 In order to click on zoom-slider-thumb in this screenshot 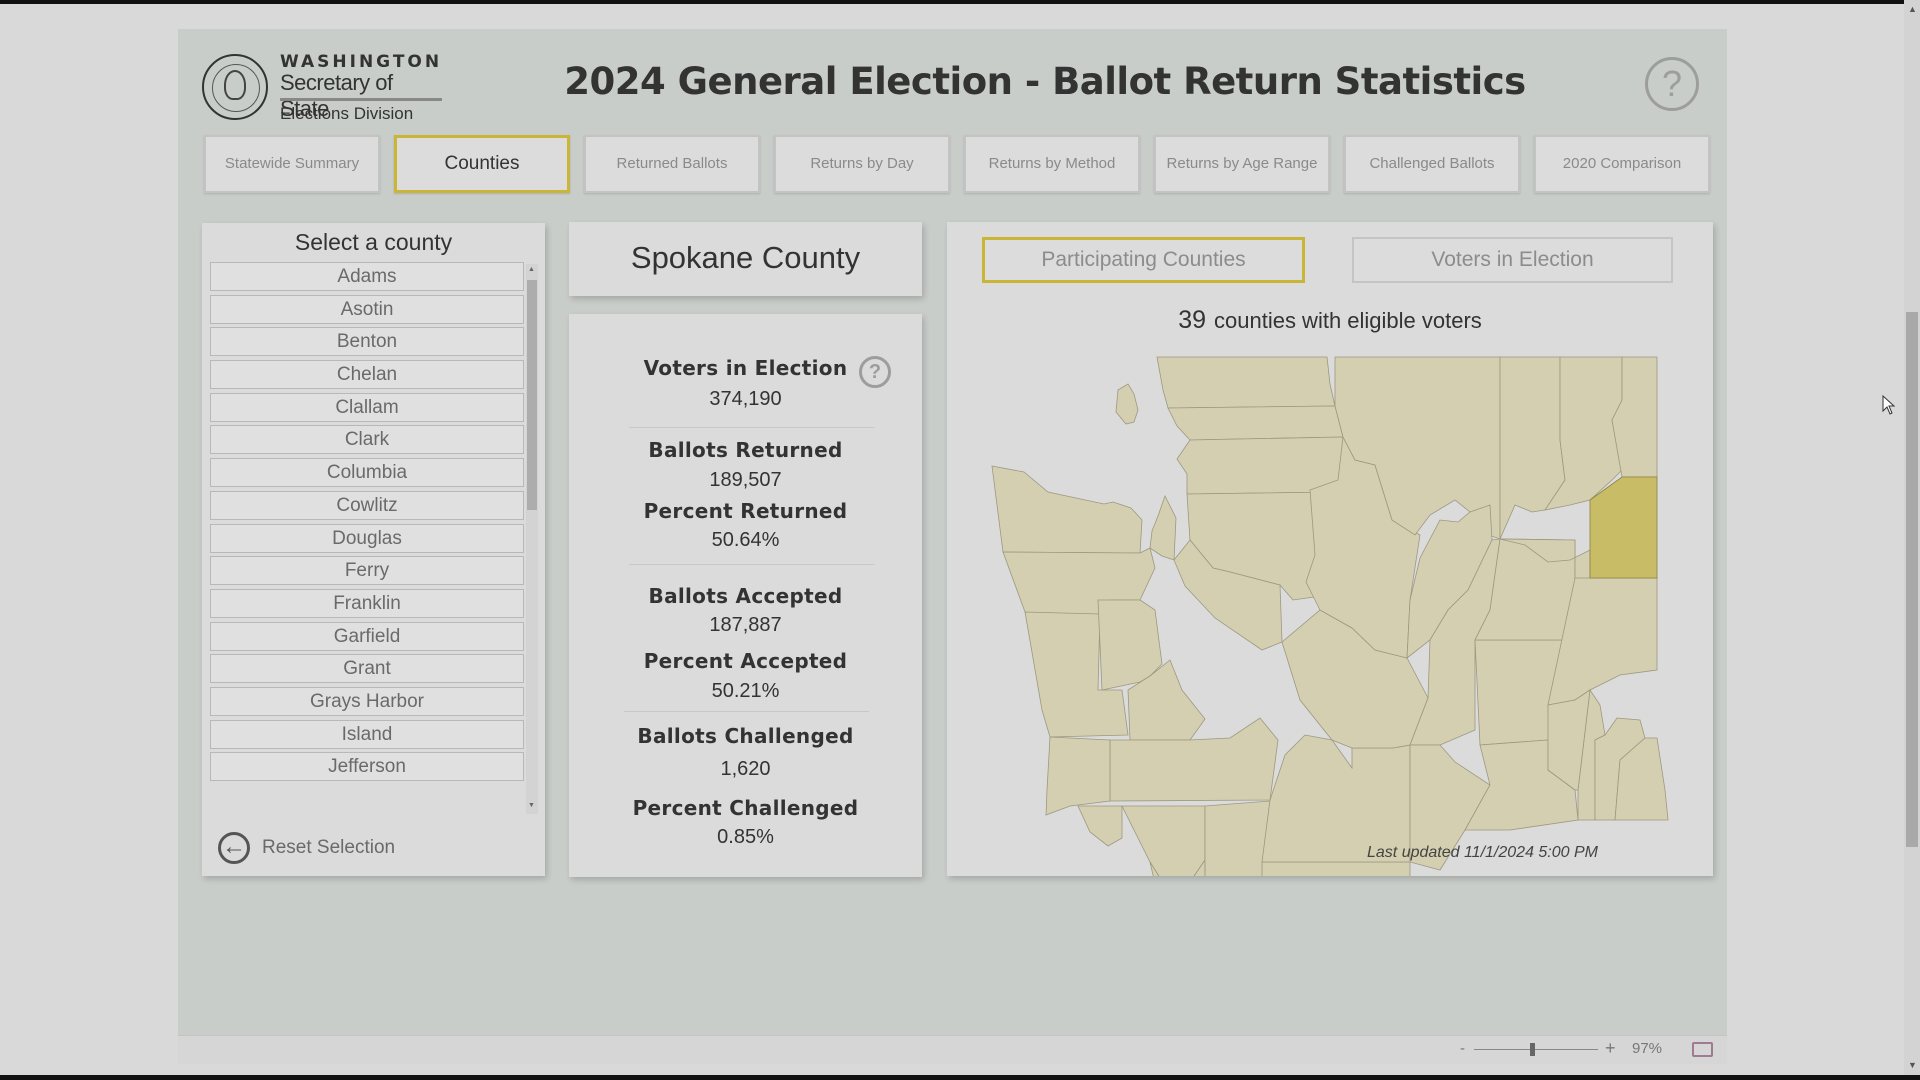, I will do `click(1533, 1049)`.